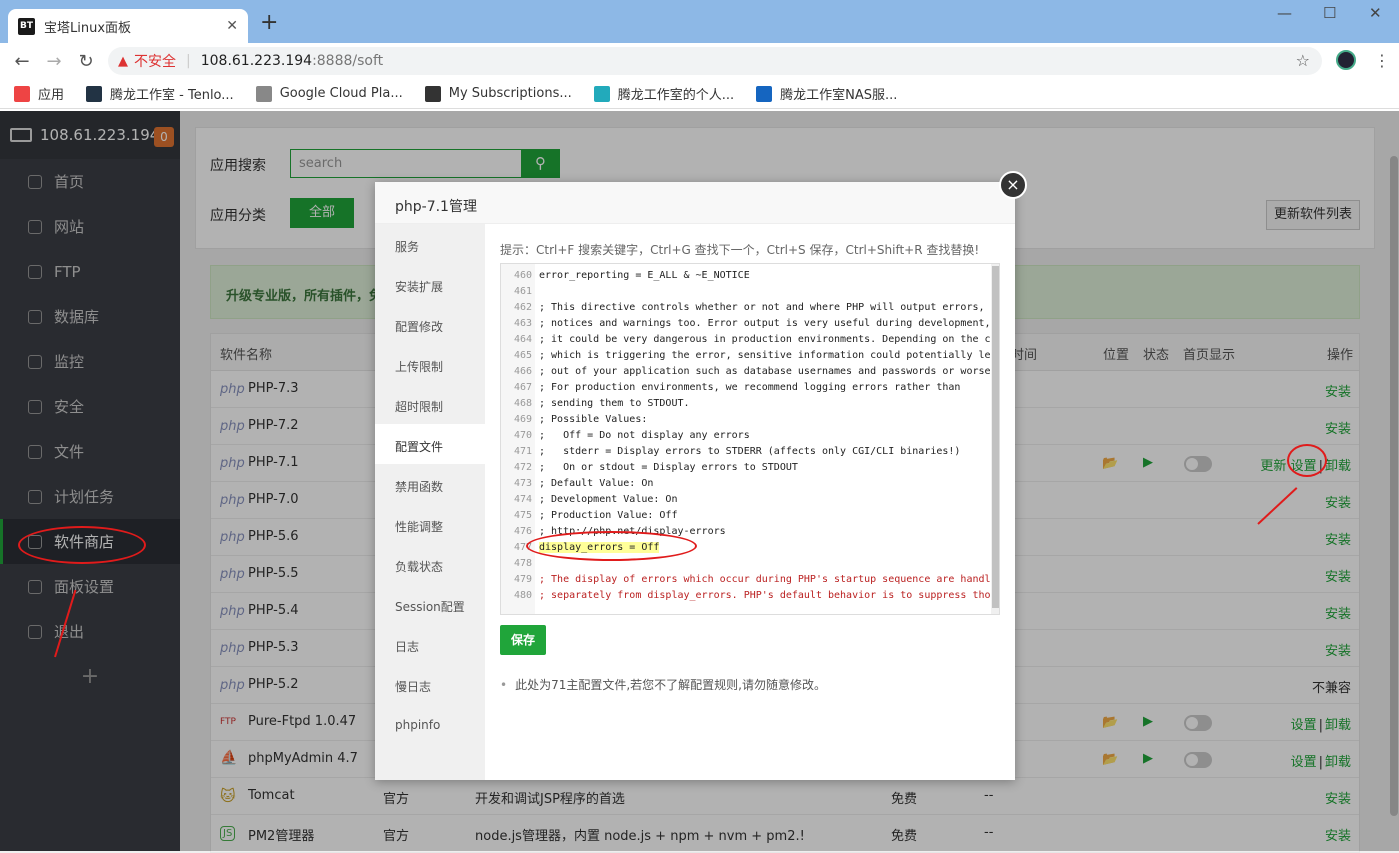  I want to click on browser-tab: BT 宝塔Linux面板 ✕, so click(128, 26).